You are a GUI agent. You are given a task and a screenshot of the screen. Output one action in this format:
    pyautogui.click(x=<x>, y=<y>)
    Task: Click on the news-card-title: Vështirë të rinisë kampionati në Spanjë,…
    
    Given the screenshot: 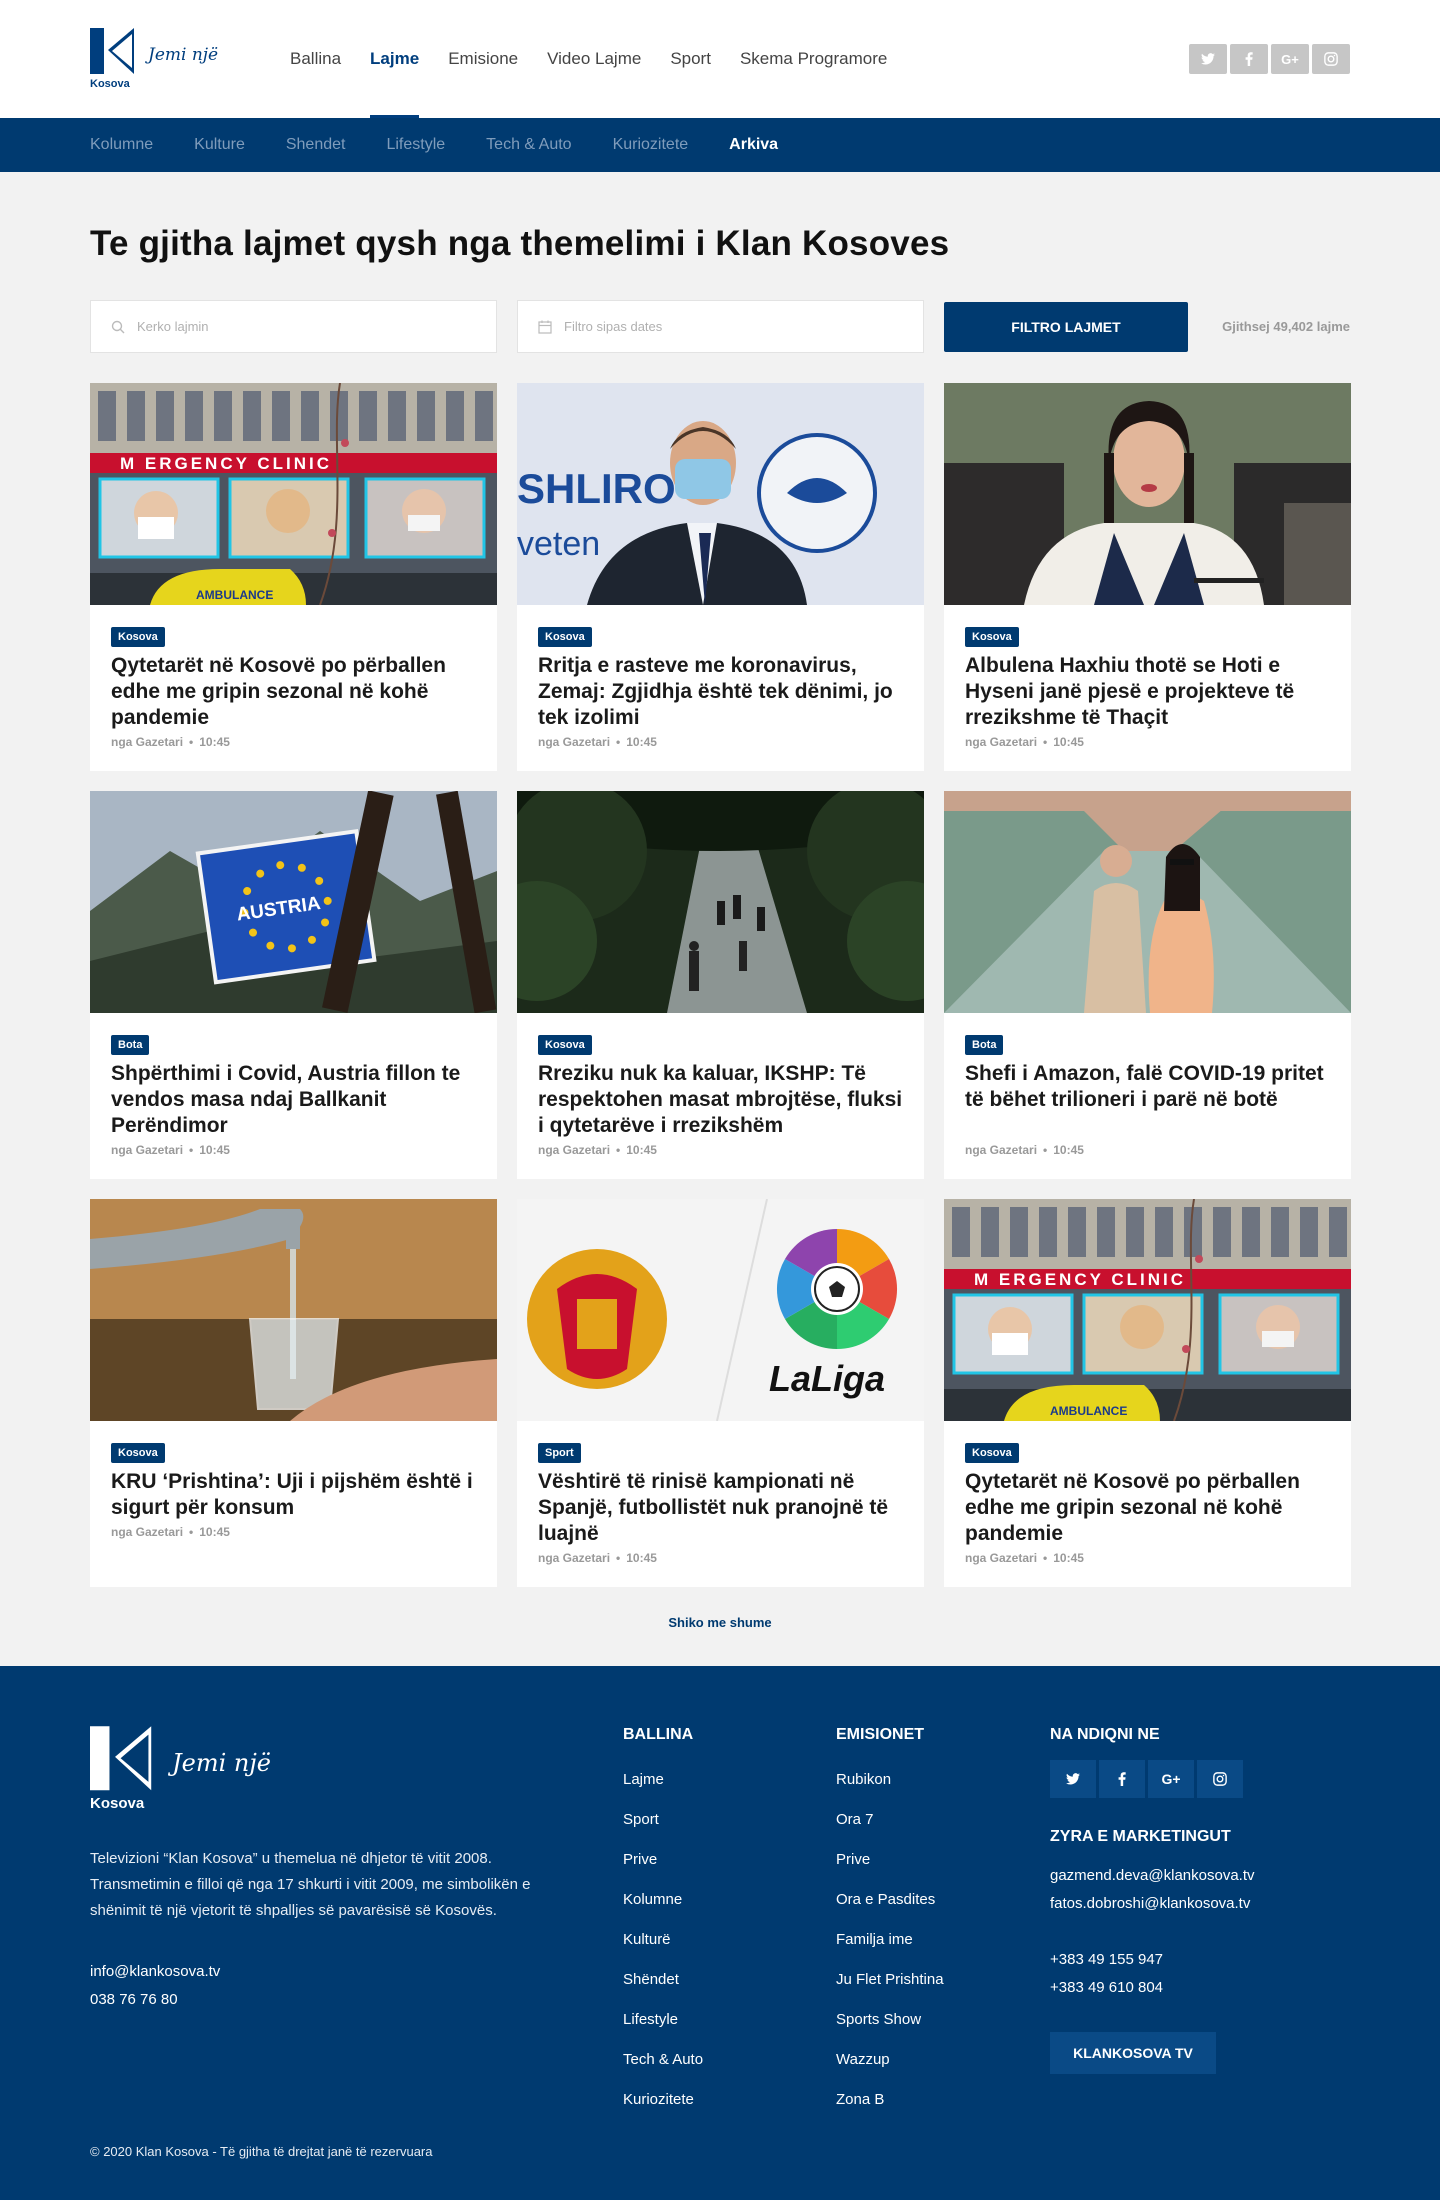 What is the action you would take?
    pyautogui.click(x=720, y=1508)
    